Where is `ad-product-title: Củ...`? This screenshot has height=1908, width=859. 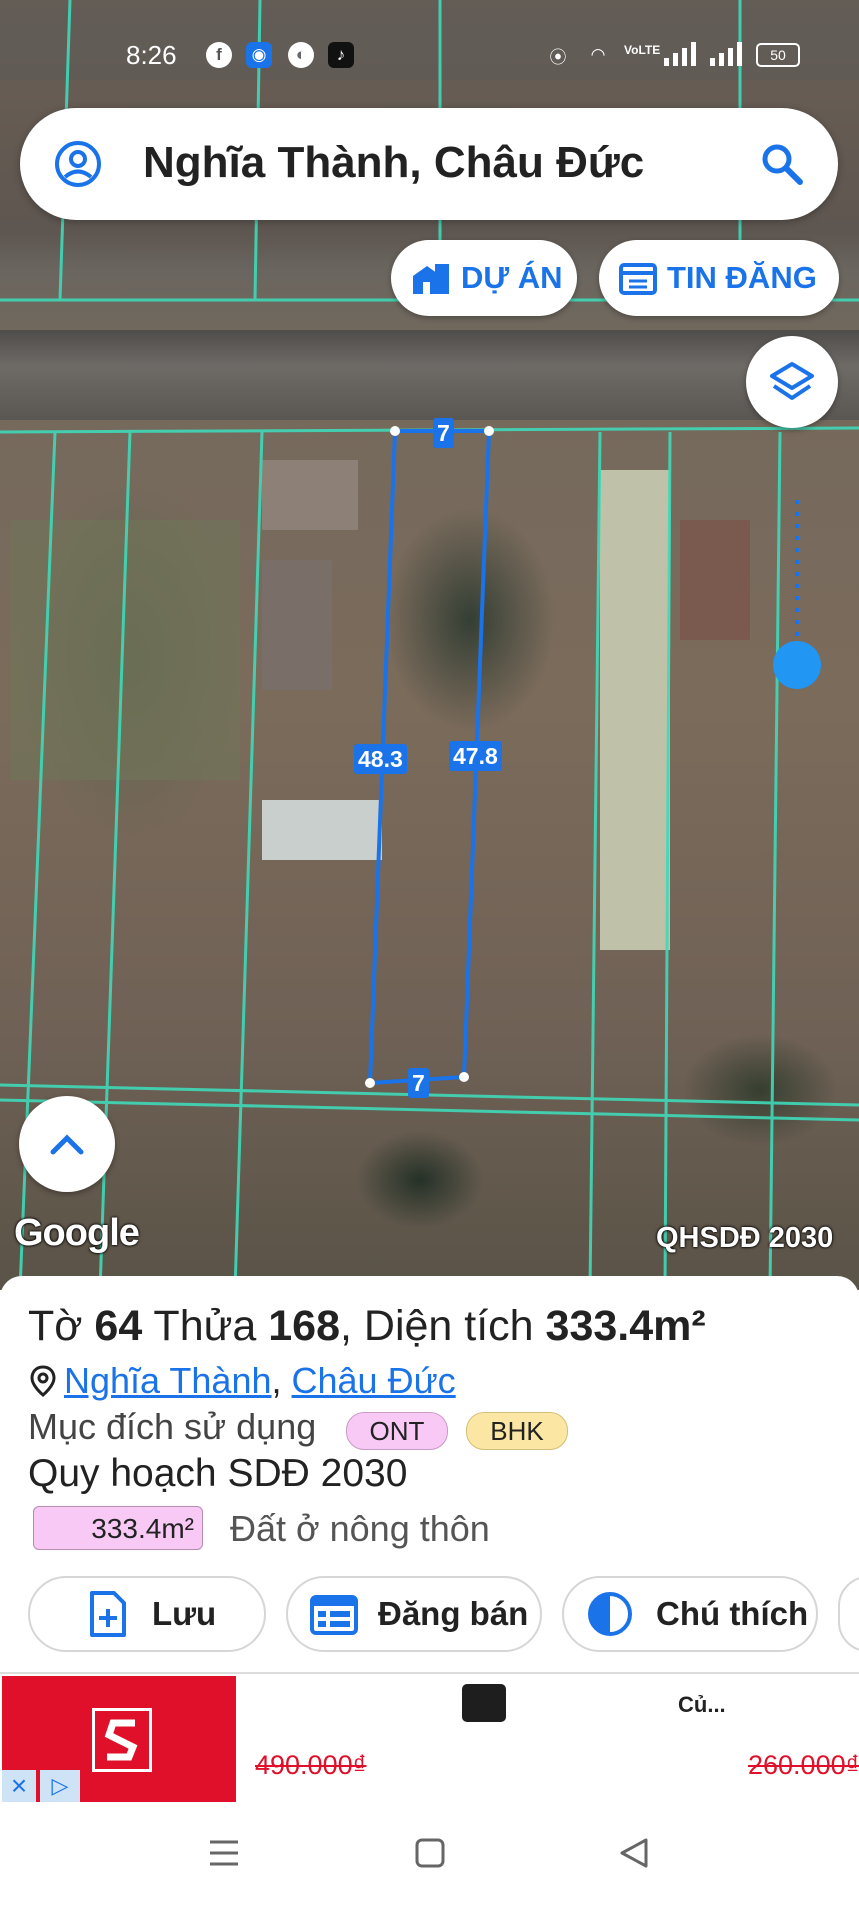 ad-product-title: Củ... is located at coordinates (702, 1704).